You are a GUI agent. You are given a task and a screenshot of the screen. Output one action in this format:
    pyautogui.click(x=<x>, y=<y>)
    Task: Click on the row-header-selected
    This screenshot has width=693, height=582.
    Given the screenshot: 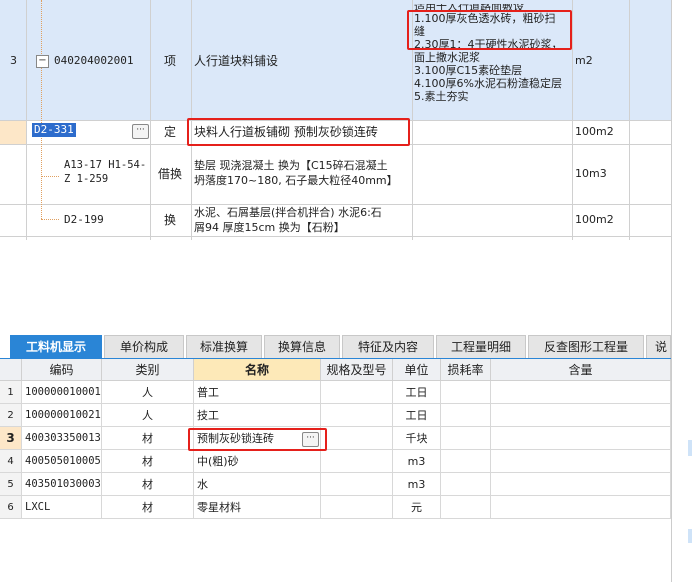 What is the action you would take?
    pyautogui.click(x=13, y=132)
    